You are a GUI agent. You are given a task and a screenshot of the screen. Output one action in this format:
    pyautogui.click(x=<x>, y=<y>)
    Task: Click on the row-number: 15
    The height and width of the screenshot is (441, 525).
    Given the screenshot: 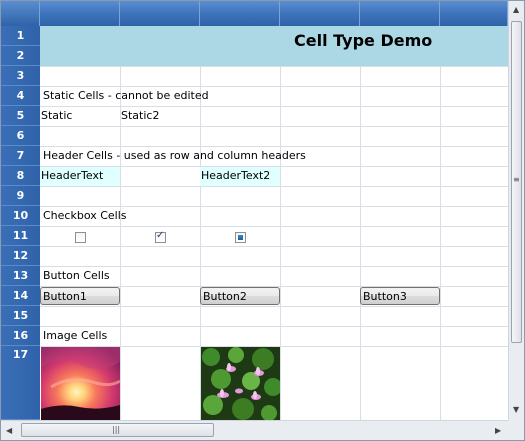 What is the action you would take?
    pyautogui.click(x=20, y=315)
    